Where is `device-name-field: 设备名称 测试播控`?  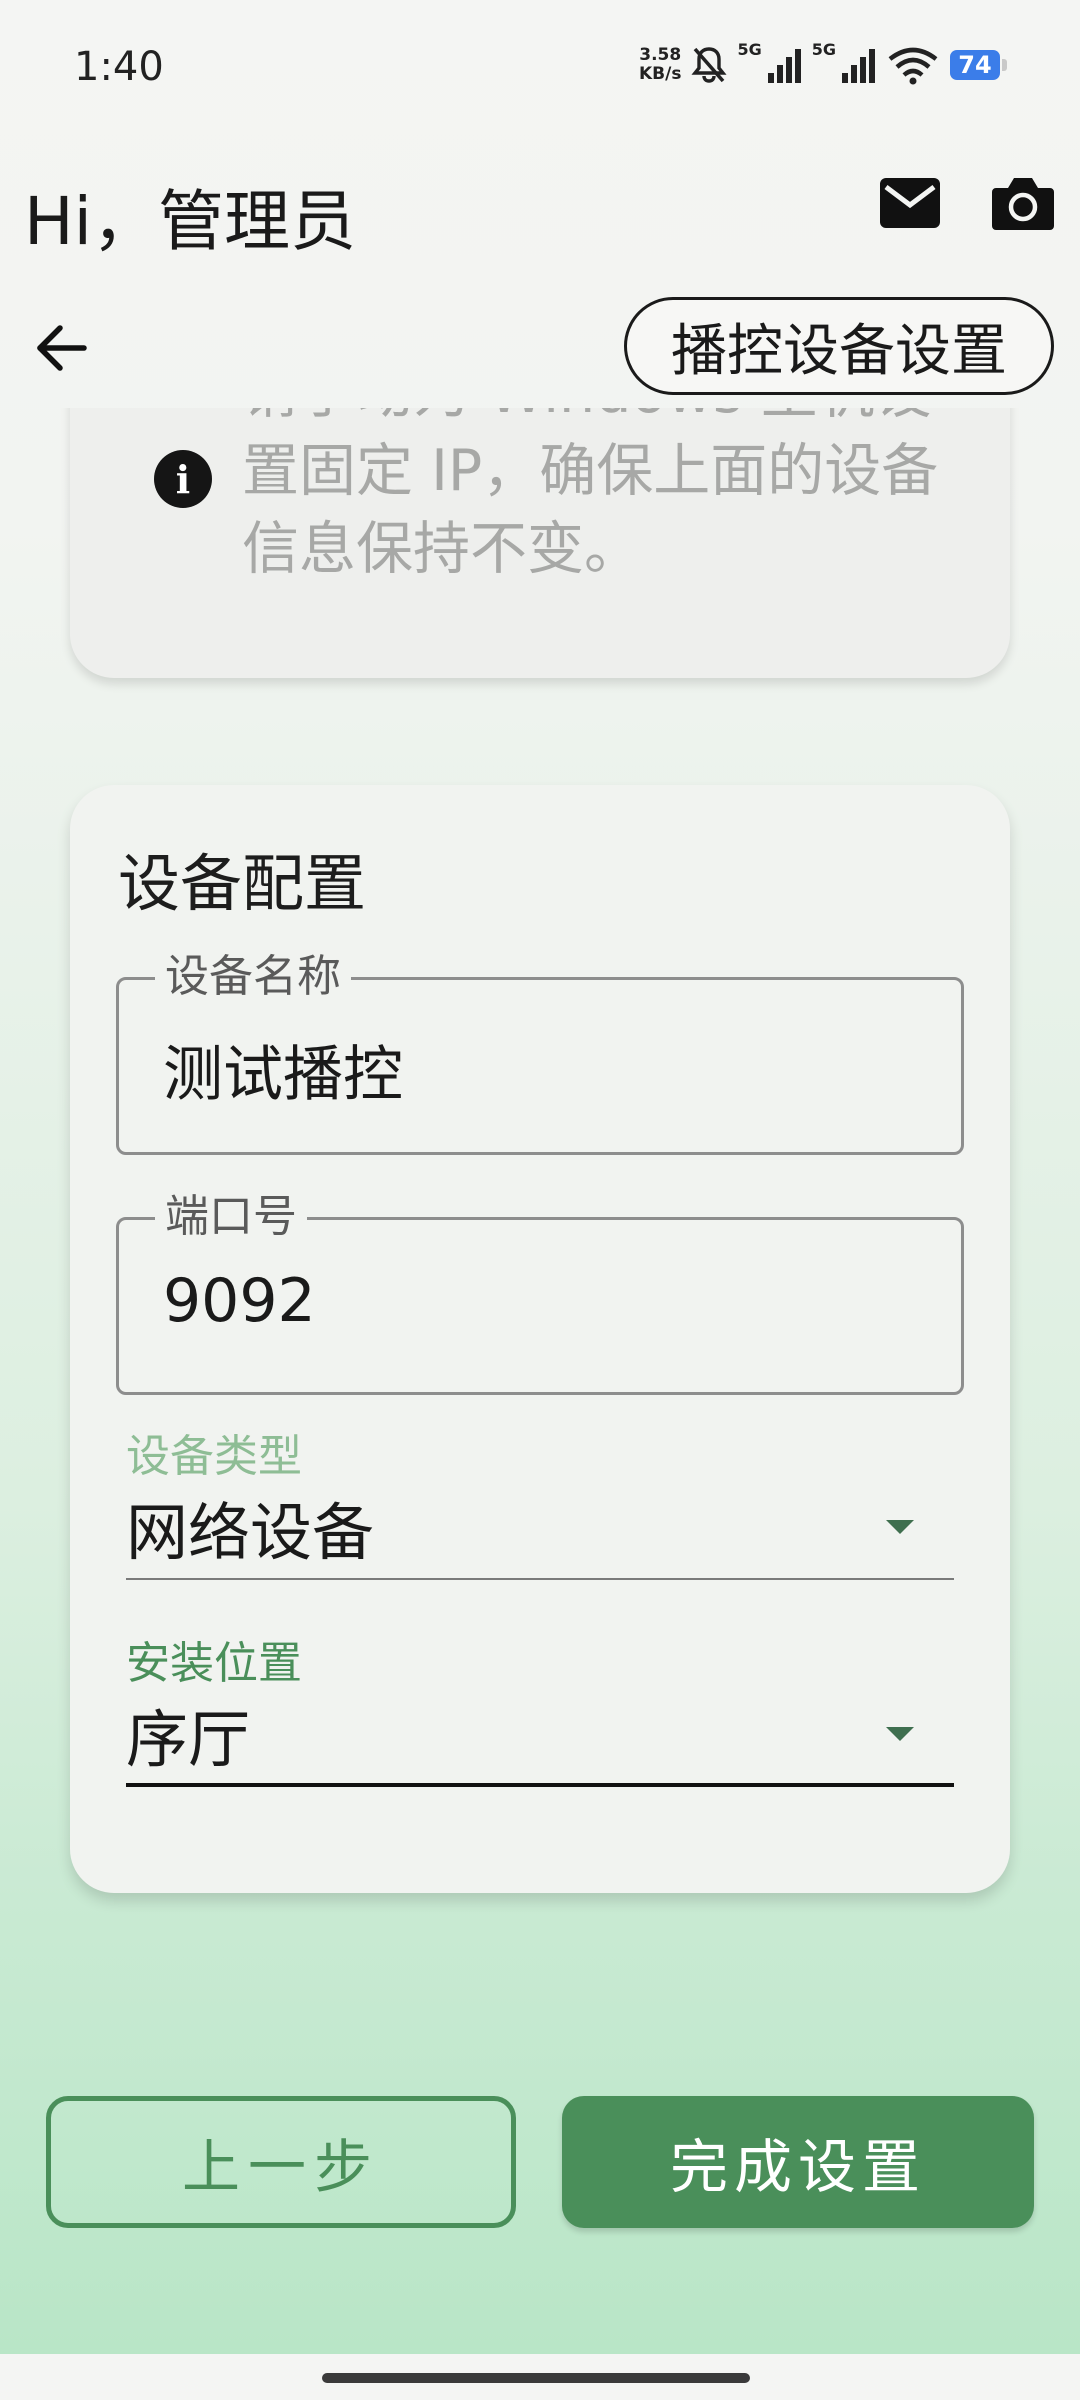
device-name-field: 设备名称 测试播控 is located at coordinates (540, 1052).